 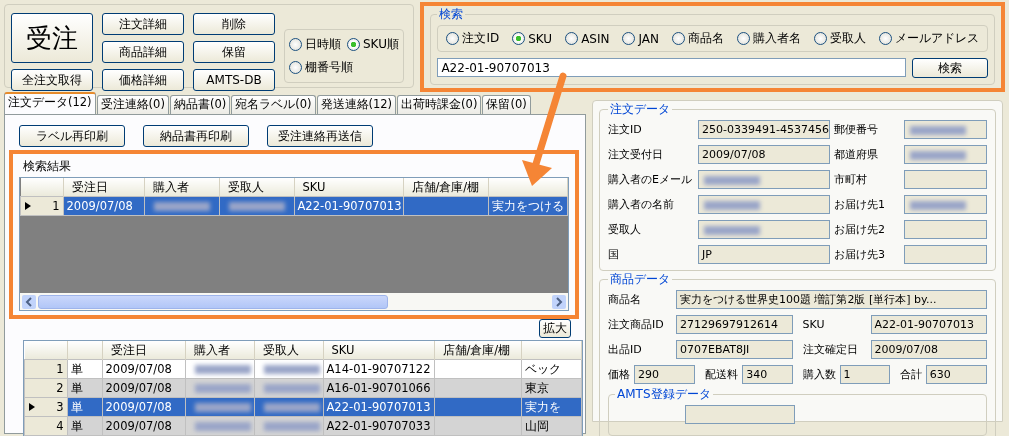 I want to click on action-button: 納品書再印刷, so click(x=196, y=136).